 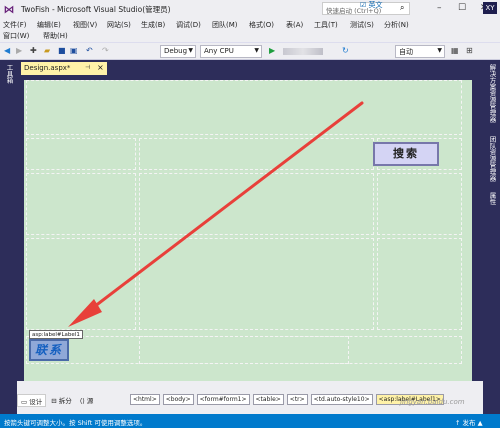 What do you see at coordinates (490, 8) in the screenshot?
I see `user-avatar: XY` at bounding box center [490, 8].